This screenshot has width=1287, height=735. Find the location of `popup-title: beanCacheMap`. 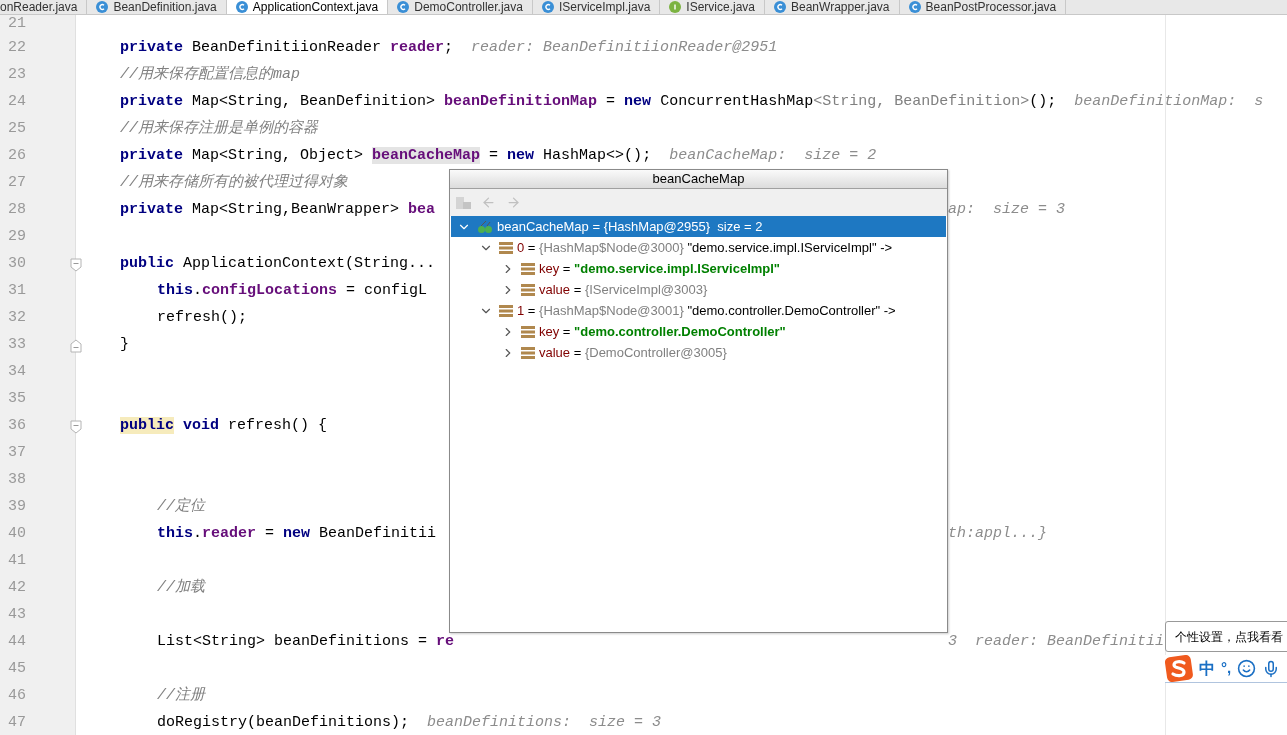

popup-title: beanCacheMap is located at coordinates (698, 179).